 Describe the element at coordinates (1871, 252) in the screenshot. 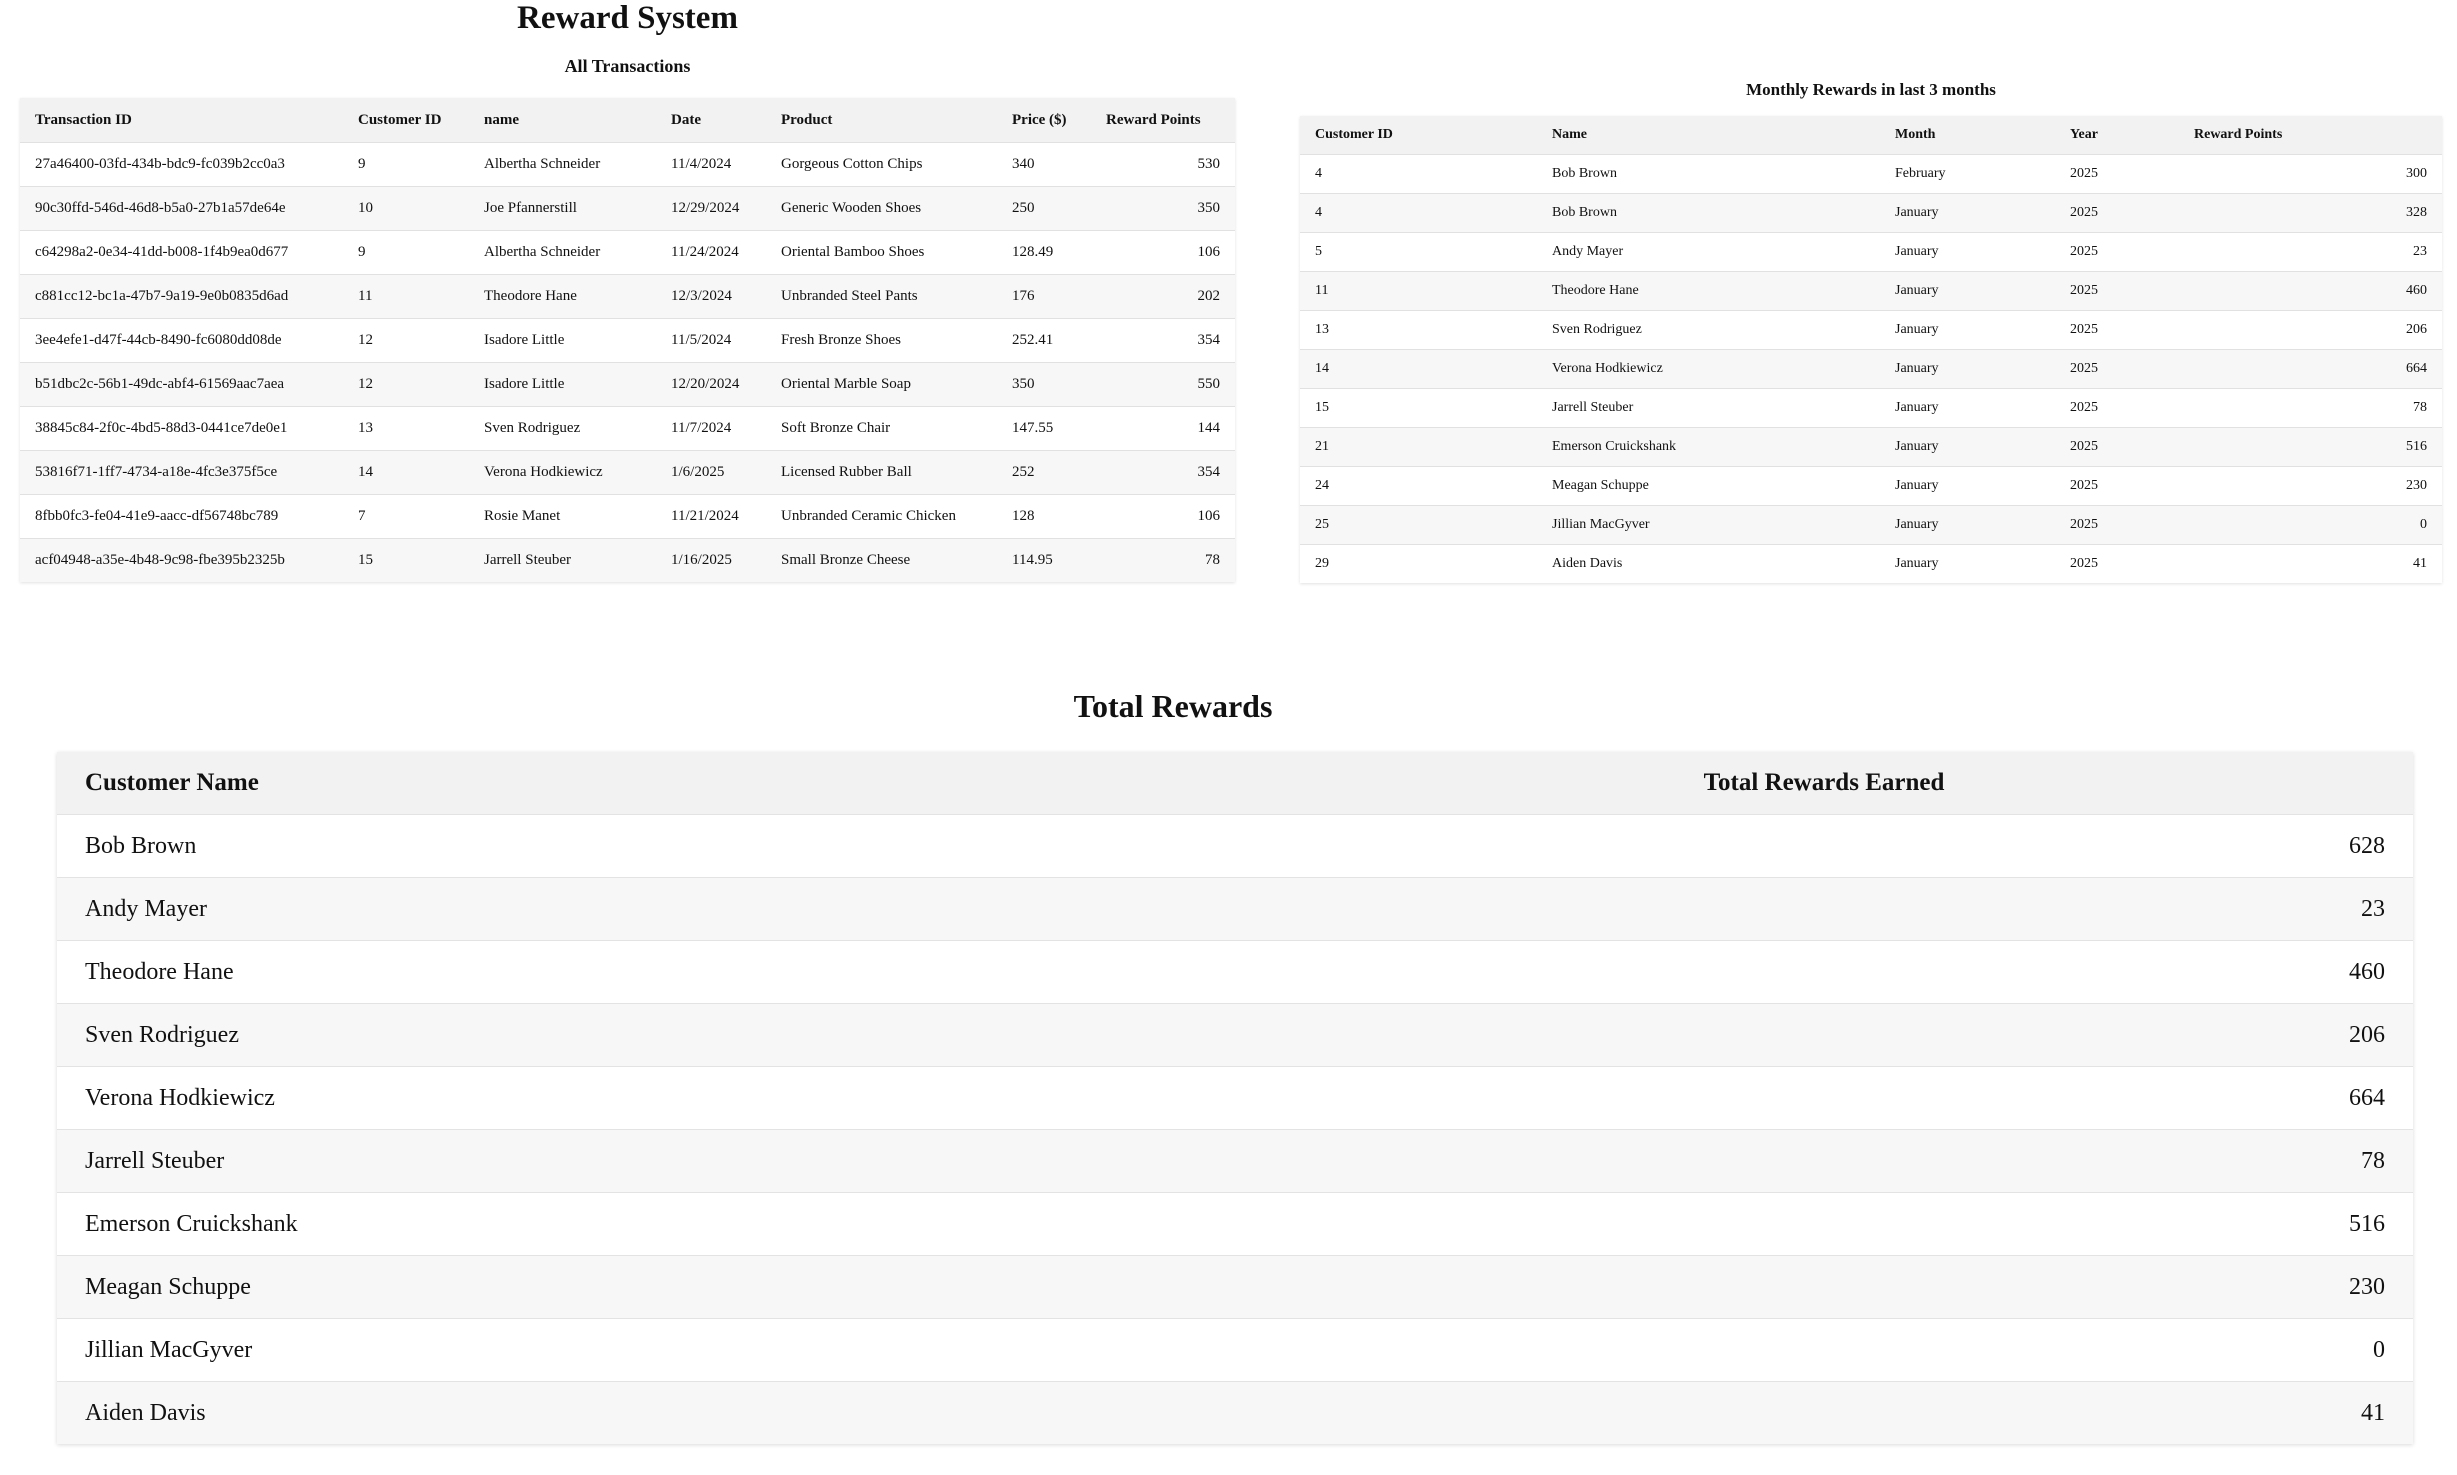

I see `monthly-reward-row: 5 Andy Mayer January 2025 23` at that location.